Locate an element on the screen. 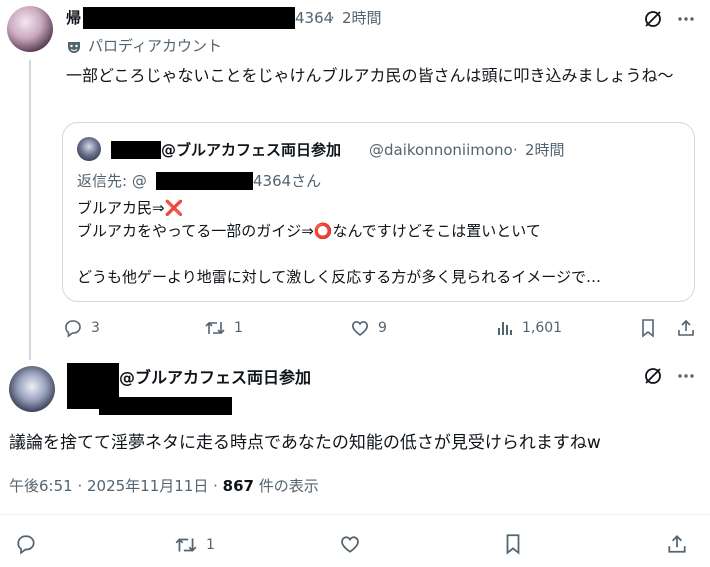  thread-line is located at coordinates (30, 210).